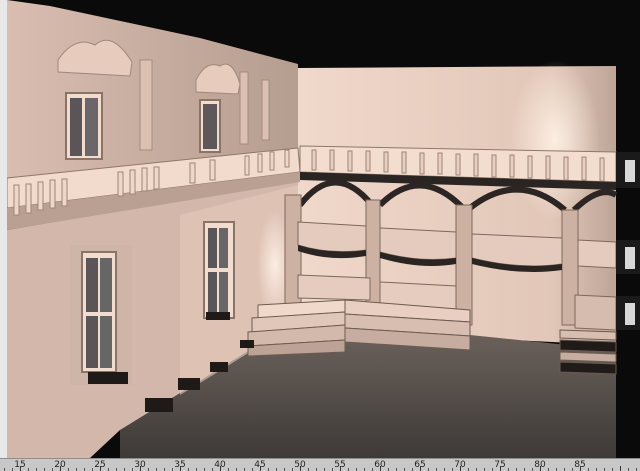  What do you see at coordinates (420, 465) in the screenshot?
I see `timeline-label: 65` at bounding box center [420, 465].